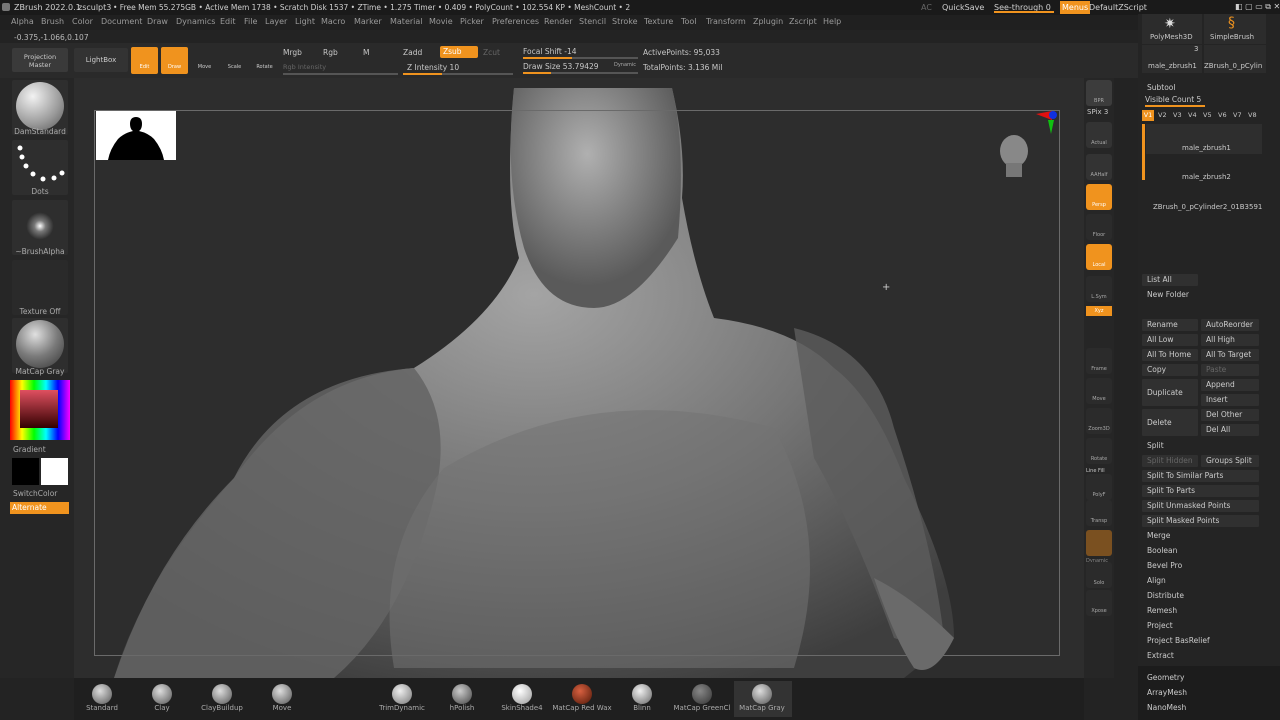 The height and width of the screenshot is (720, 1280). What do you see at coordinates (1204, 139) in the screenshot?
I see `subtool-row-1: male_zbrush1` at bounding box center [1204, 139].